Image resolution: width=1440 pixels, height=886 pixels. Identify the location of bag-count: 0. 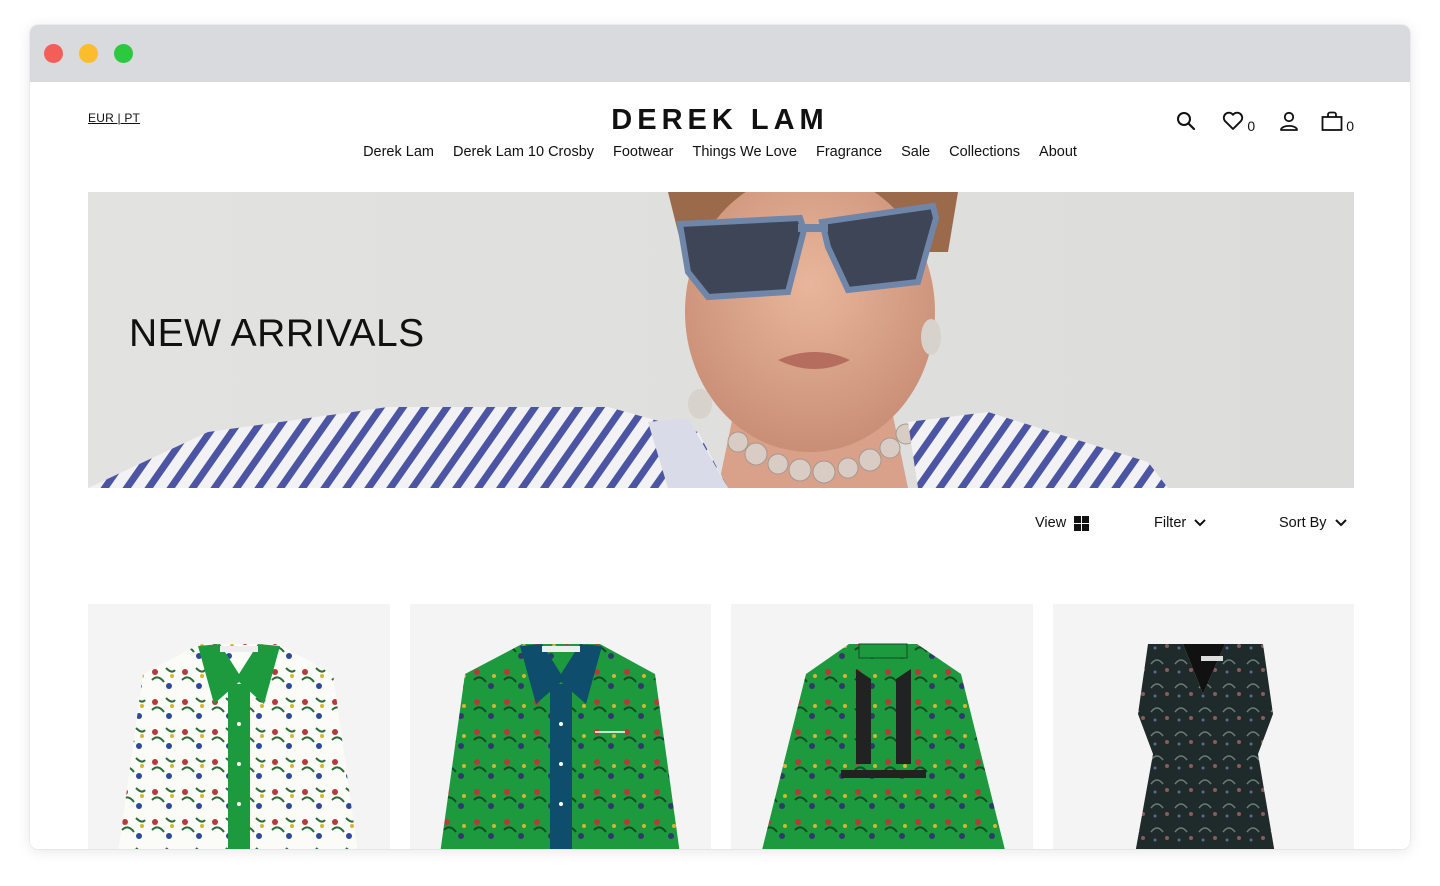
(1350, 126).